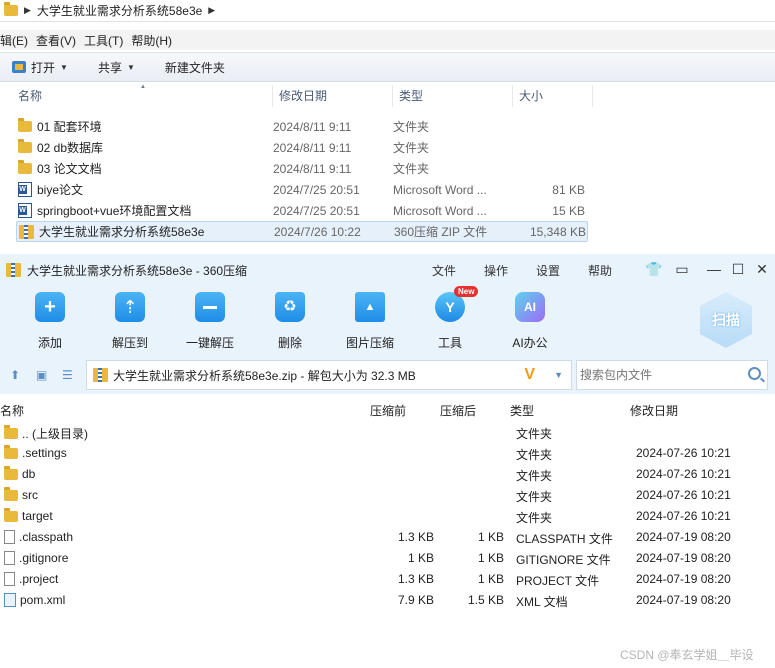 Image resolution: width=775 pixels, height=668 pixels. I want to click on file-size: 81 KB, so click(568, 189).